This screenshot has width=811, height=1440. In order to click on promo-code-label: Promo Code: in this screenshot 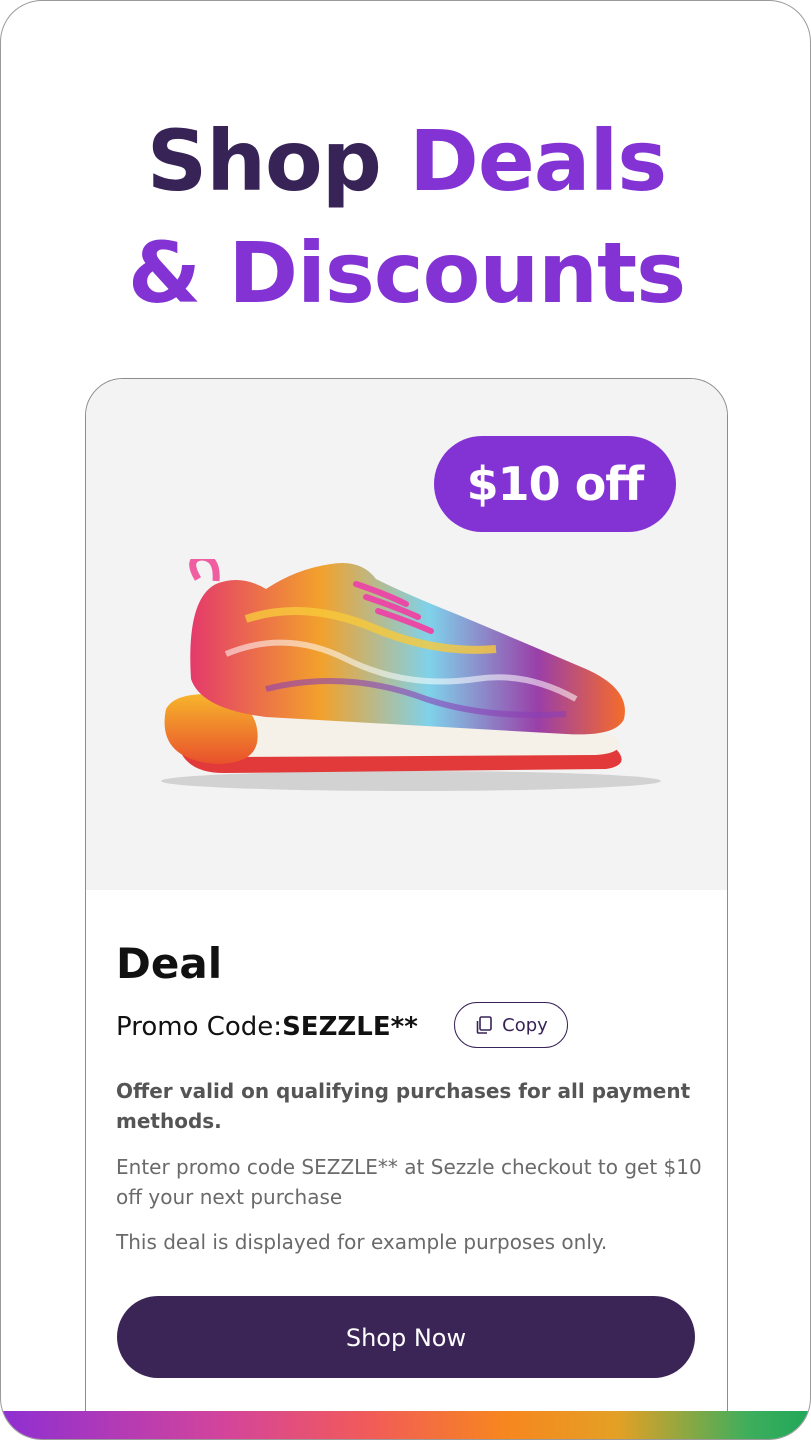, I will do `click(199, 1027)`.